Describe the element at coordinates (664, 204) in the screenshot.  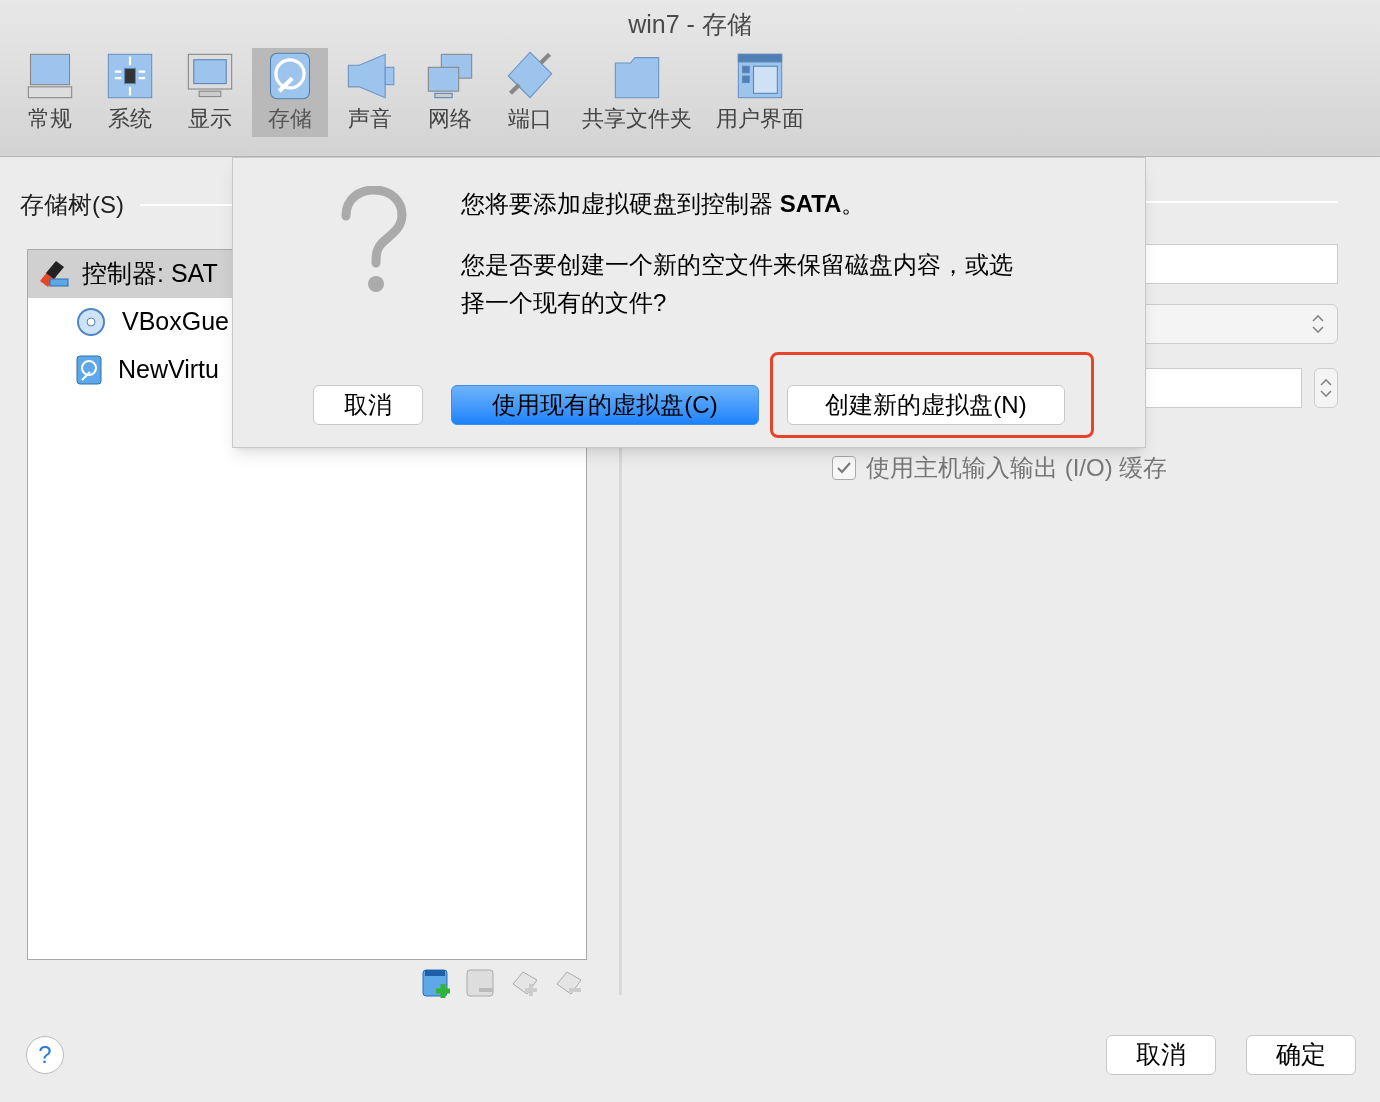
I see `dialog-title: 您将要添加虚拟硬盘到控制器 SATA。` at that location.